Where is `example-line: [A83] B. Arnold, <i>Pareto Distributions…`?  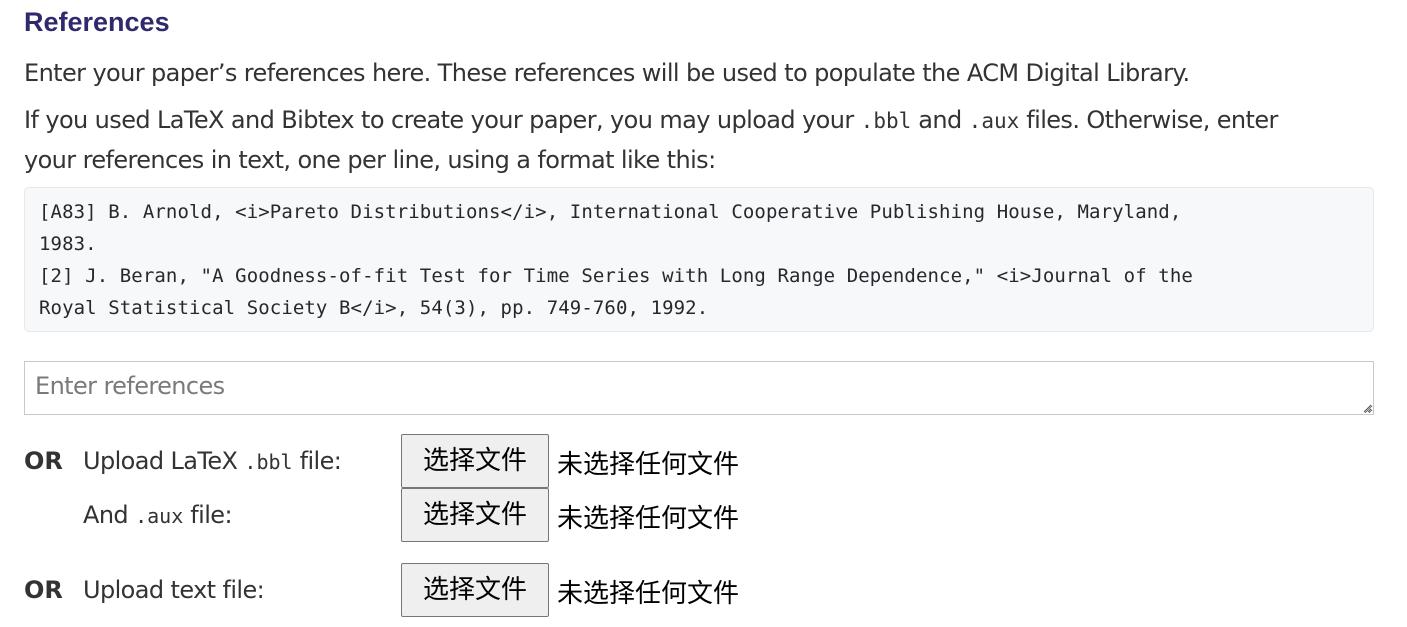 example-line: [A83] B. Arnold, <i>Pareto Distributions… is located at coordinates (610, 212).